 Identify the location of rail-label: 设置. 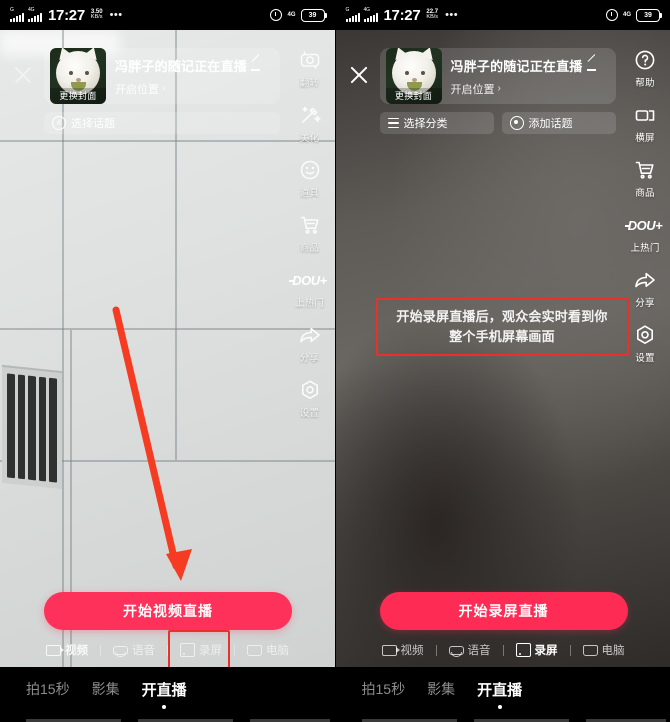
(309, 413).